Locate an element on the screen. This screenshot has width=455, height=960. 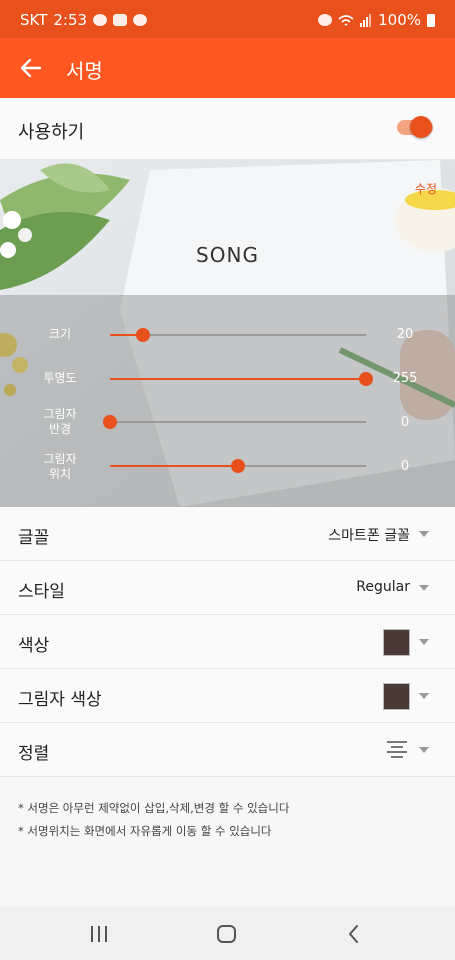
color-swatch is located at coordinates (396, 642).